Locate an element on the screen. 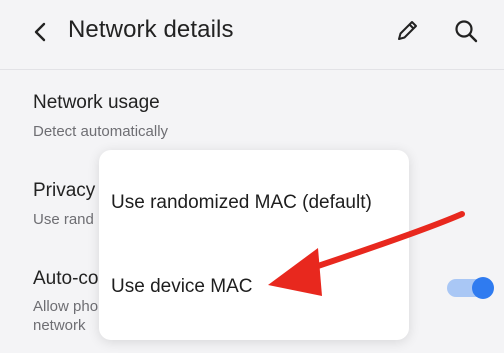 This screenshot has height=353, width=504. auto-connect-subtitle-line2: network is located at coordinates (59, 325).